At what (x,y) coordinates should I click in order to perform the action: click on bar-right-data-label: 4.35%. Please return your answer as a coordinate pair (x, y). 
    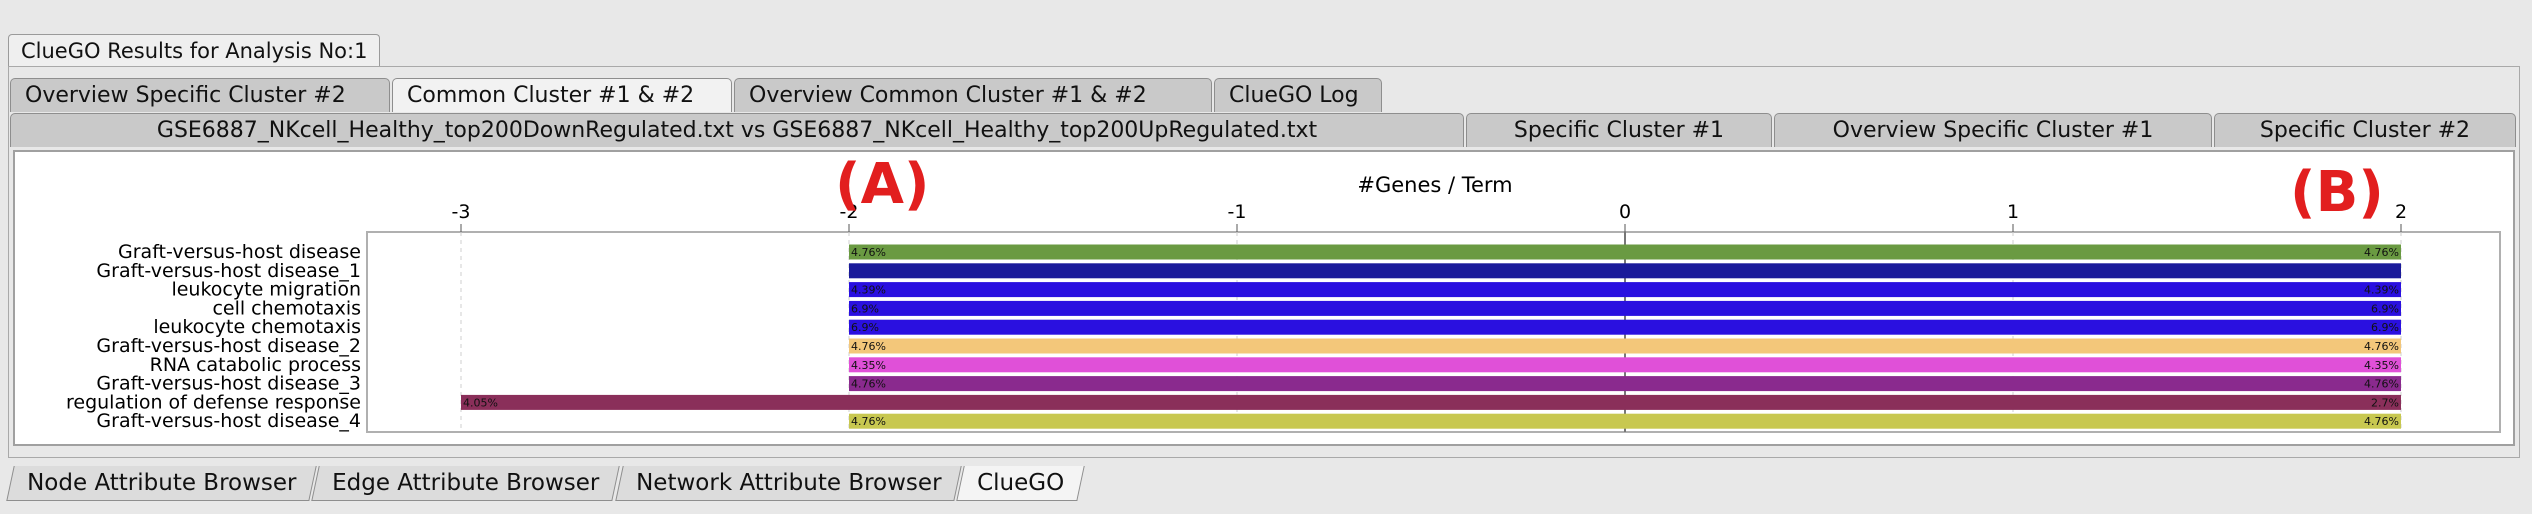
    Looking at the image, I should click on (2381, 365).